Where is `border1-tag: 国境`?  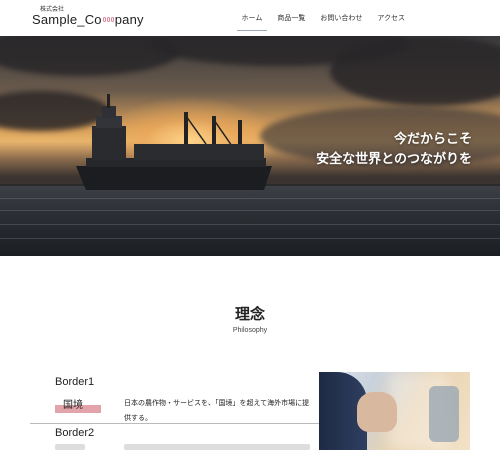
border1-tag: 国境 is located at coordinates (78, 405).